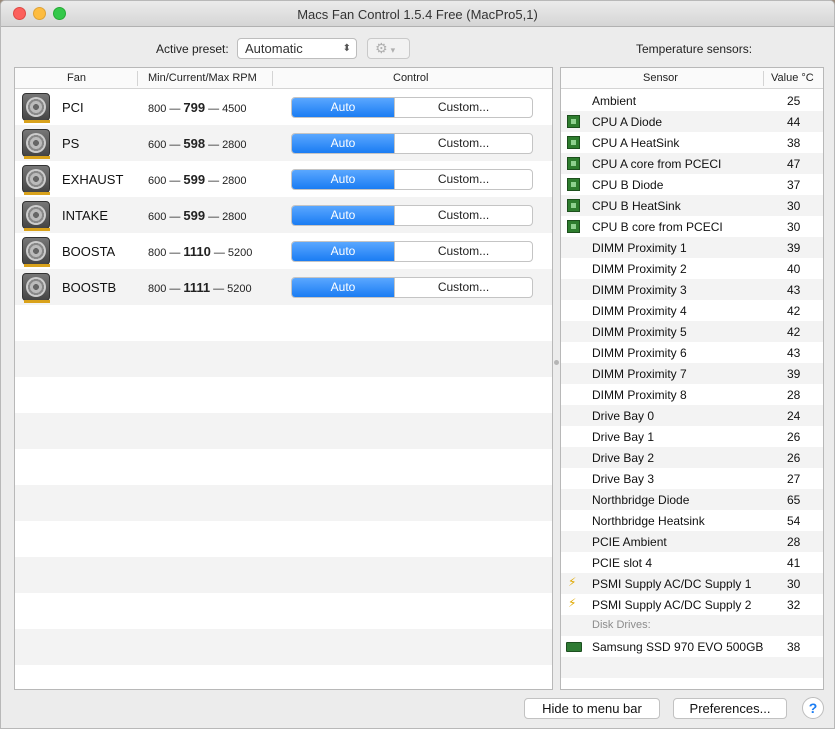 This screenshot has width=835, height=729. Describe the element at coordinates (202, 78) in the screenshot. I see `rpm-column-header: Min/Current/Max RPM` at that location.